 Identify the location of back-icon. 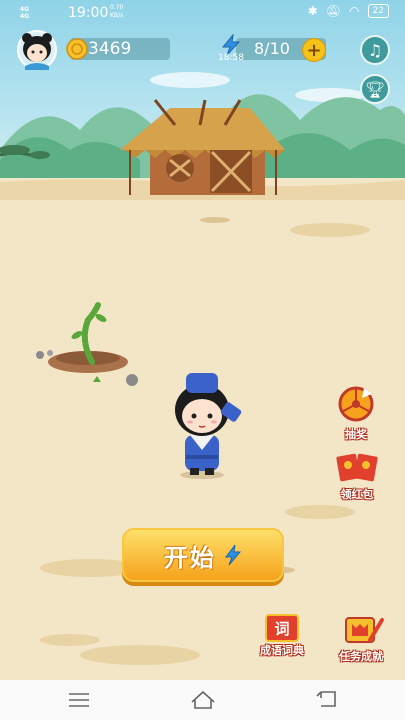
(326, 699).